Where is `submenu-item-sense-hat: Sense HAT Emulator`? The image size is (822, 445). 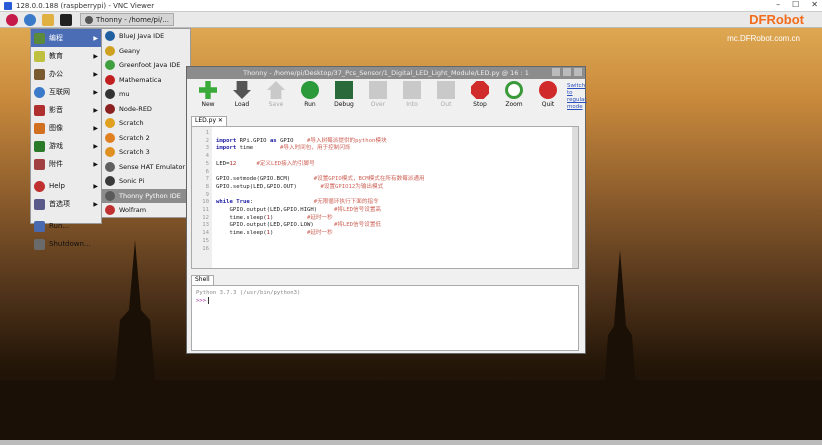 submenu-item-sense-hat: Sense HAT Emulator is located at coordinates (146, 167).